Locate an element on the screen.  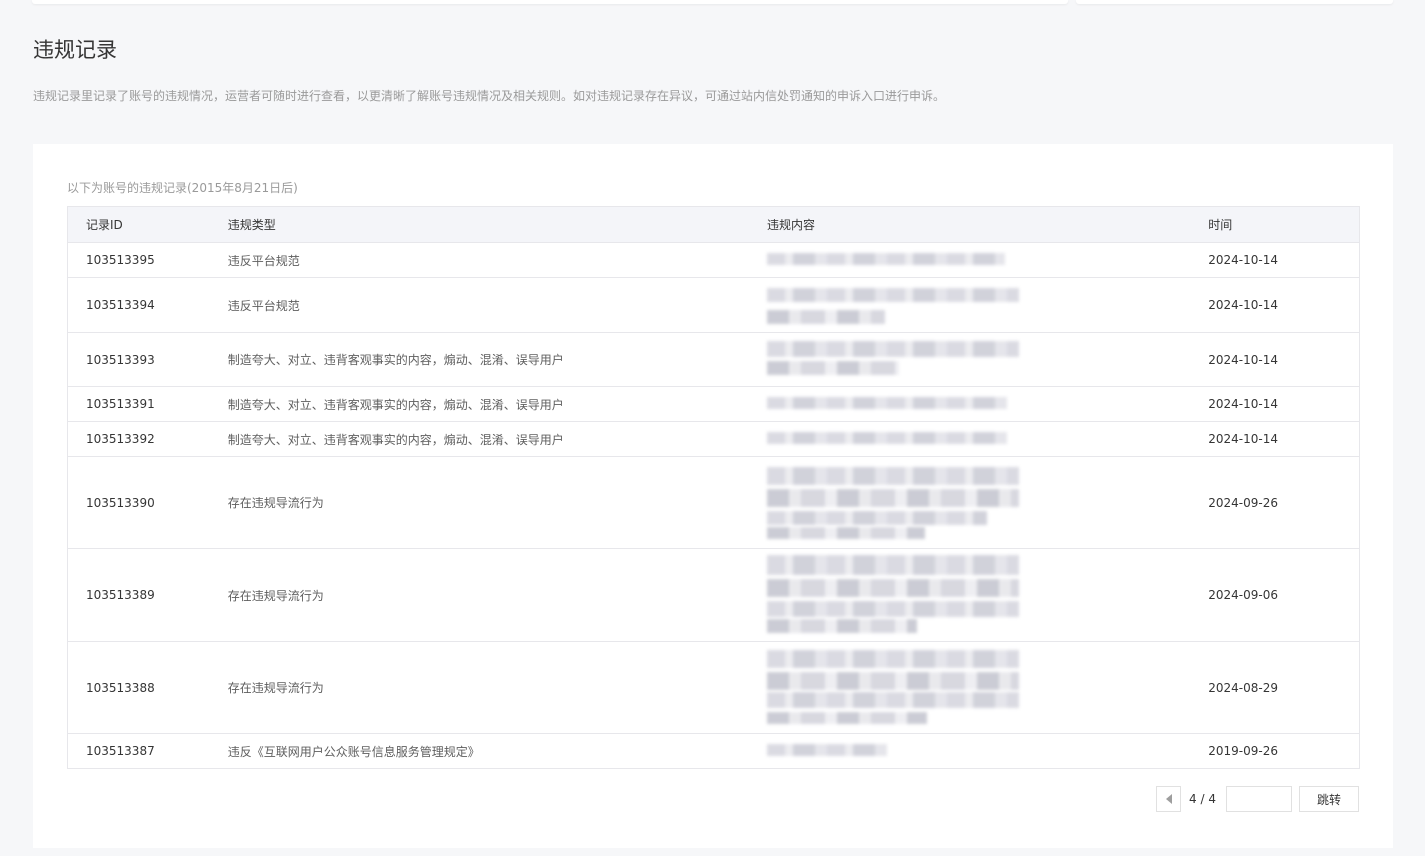
table-row: 103513388 存在违规导流行为 2024-08-29 is located at coordinates (713, 687).